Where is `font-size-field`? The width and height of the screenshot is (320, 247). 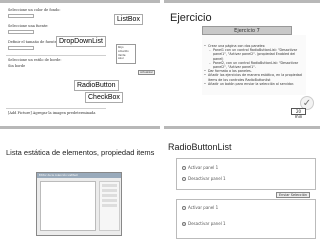
font-size-field is located at coordinates (21, 48).